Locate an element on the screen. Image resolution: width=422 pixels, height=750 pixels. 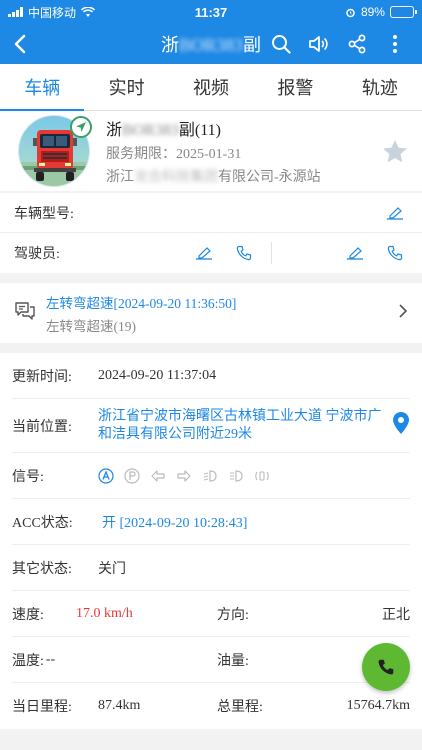
acc-value: 开 [2024-09-20 10:28:43] is located at coordinates (175, 523).